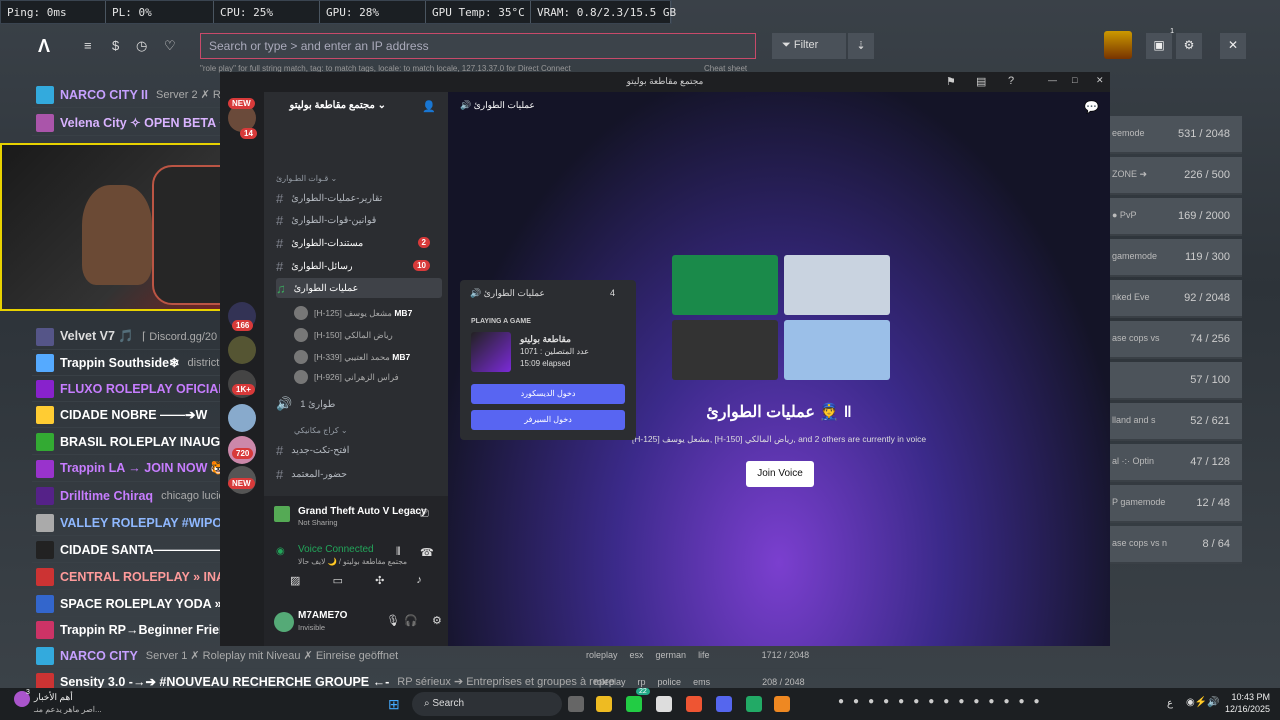 Image resolution: width=1280 pixels, height=720 pixels. What do you see at coordinates (943, 701) in the screenshot?
I see `system-tray-icons: ●●●●●●●●●●●●●●` at bounding box center [943, 701].